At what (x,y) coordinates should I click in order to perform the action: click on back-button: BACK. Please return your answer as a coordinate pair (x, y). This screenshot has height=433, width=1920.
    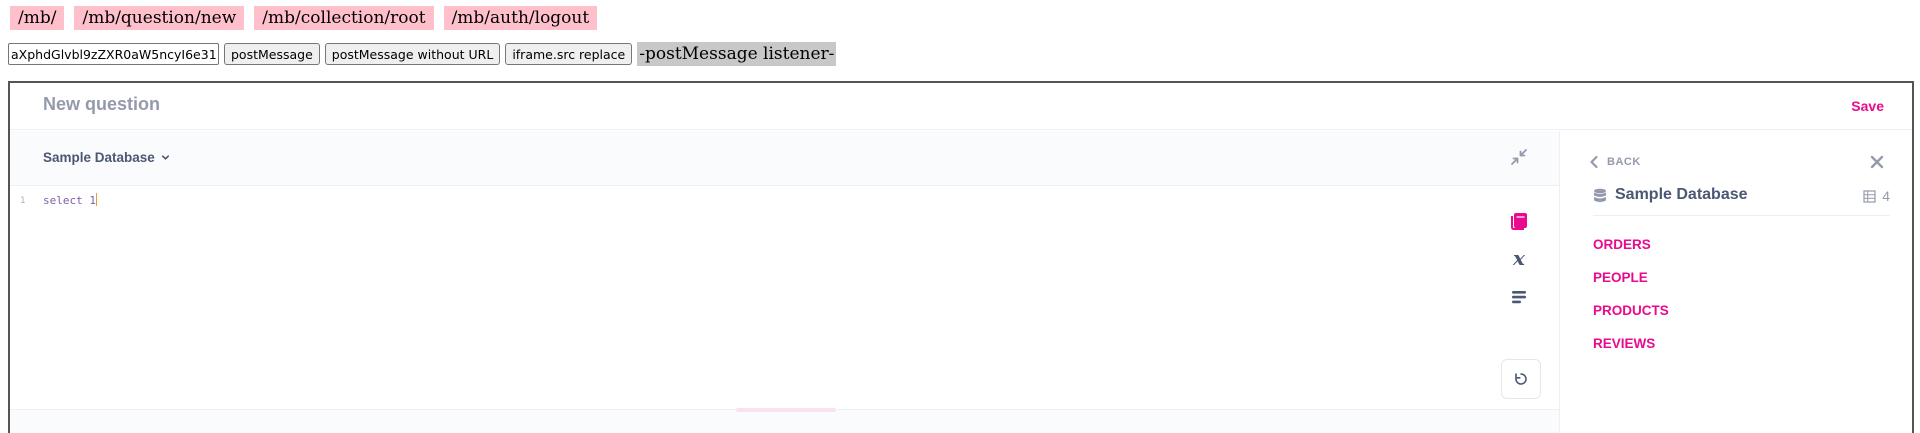
    Looking at the image, I should click on (1615, 162).